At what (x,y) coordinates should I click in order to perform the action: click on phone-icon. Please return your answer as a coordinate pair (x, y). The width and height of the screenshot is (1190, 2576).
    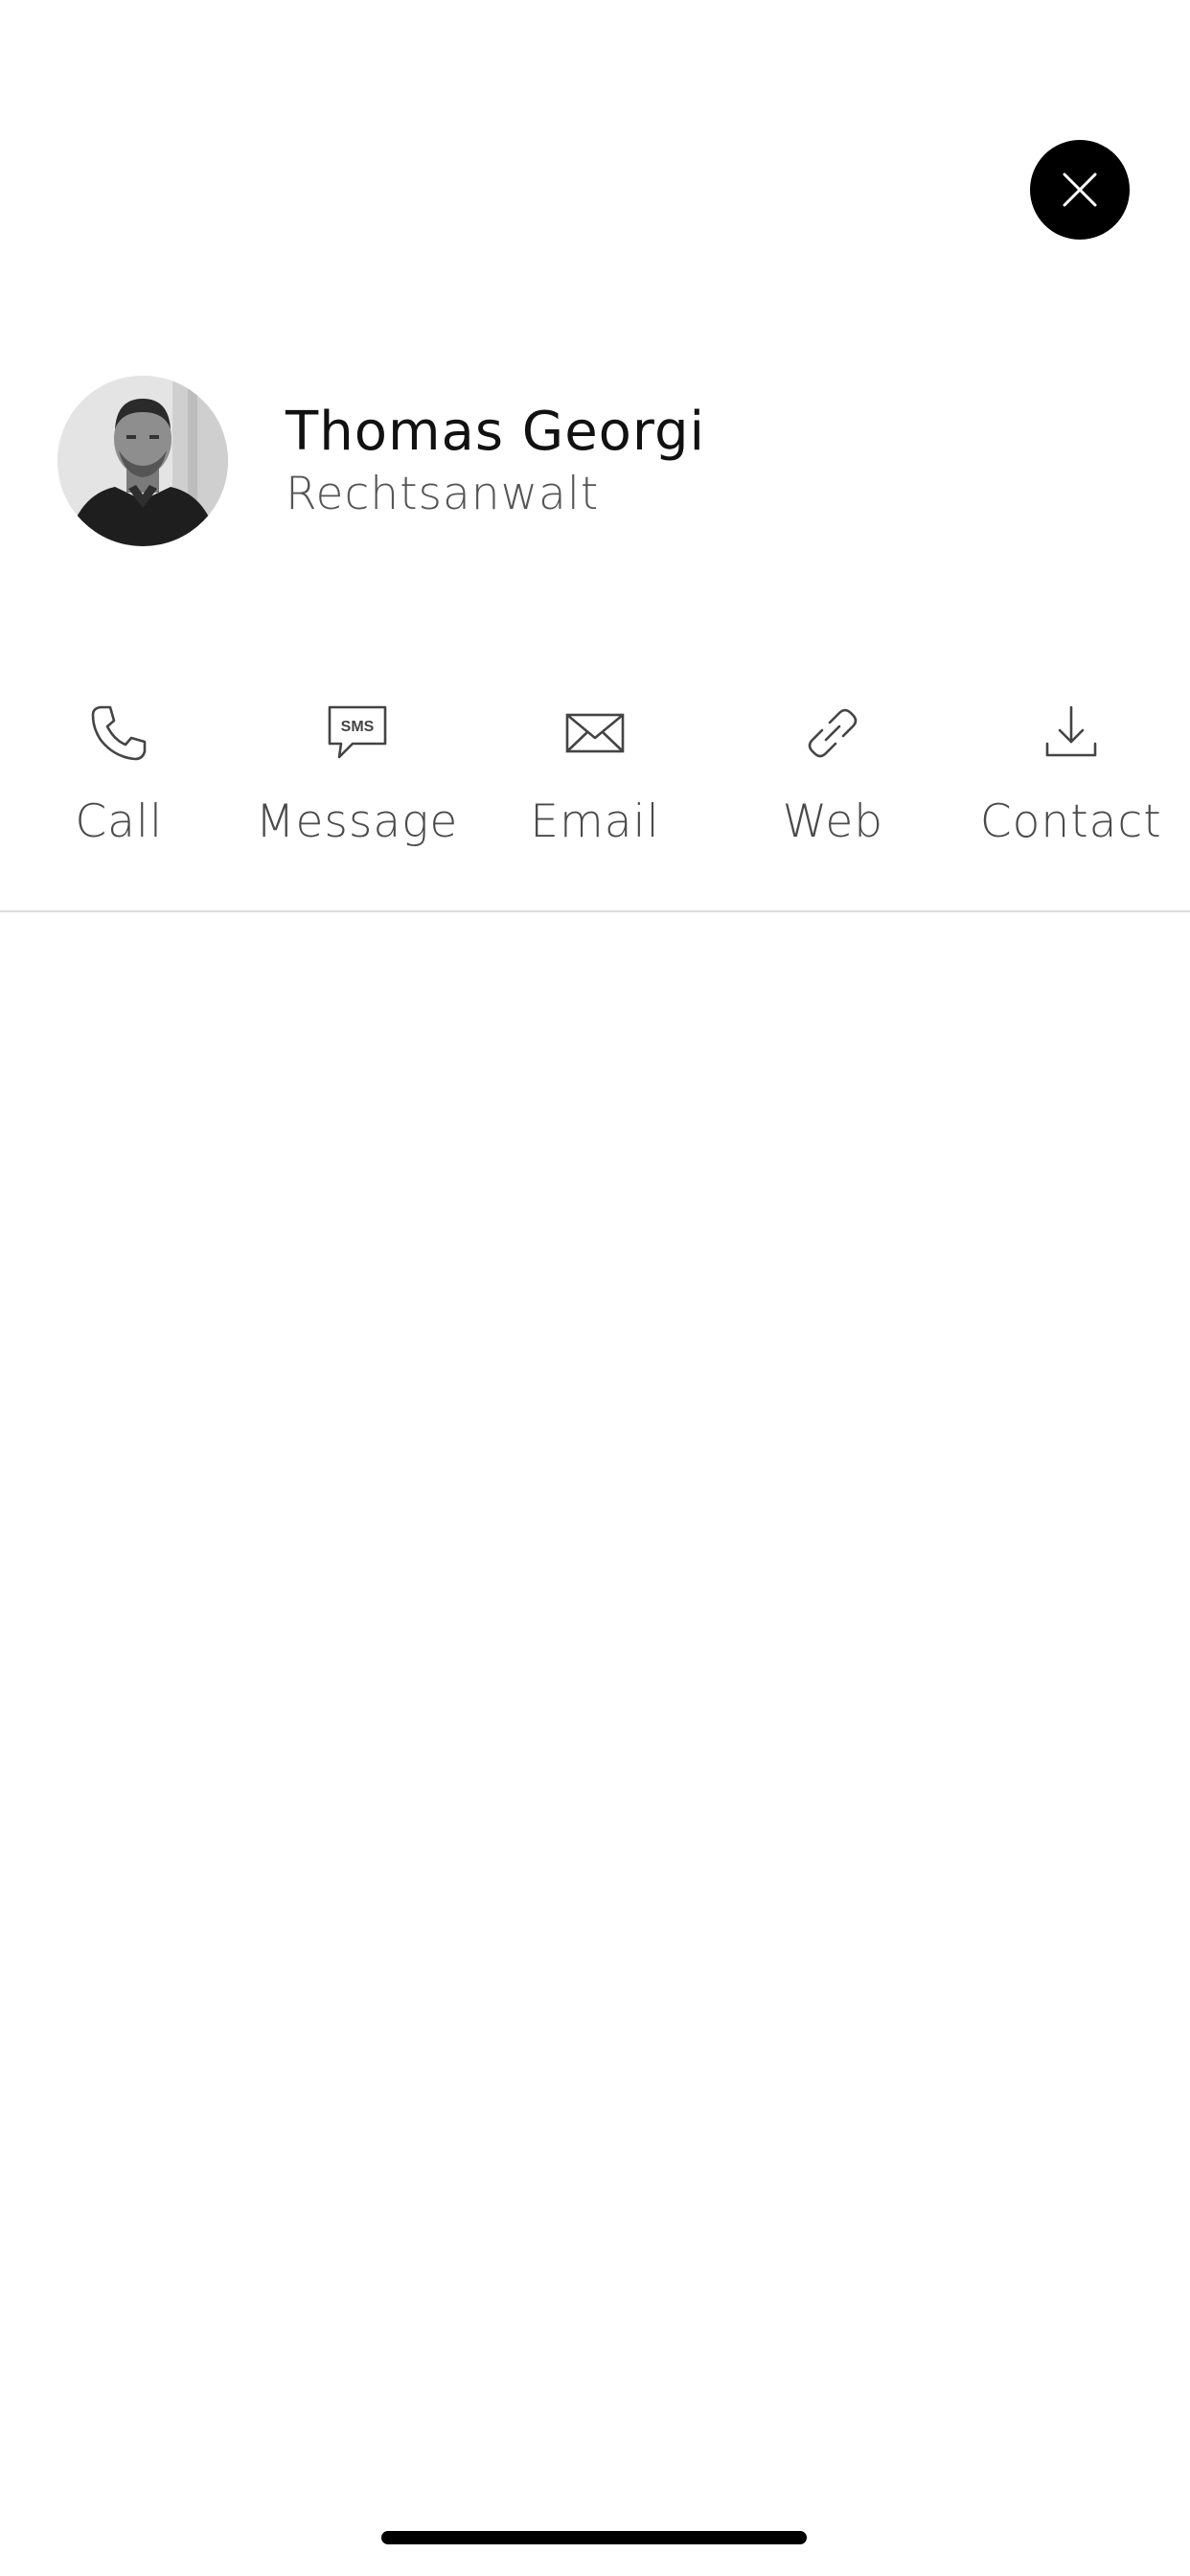
    Looking at the image, I should click on (119, 733).